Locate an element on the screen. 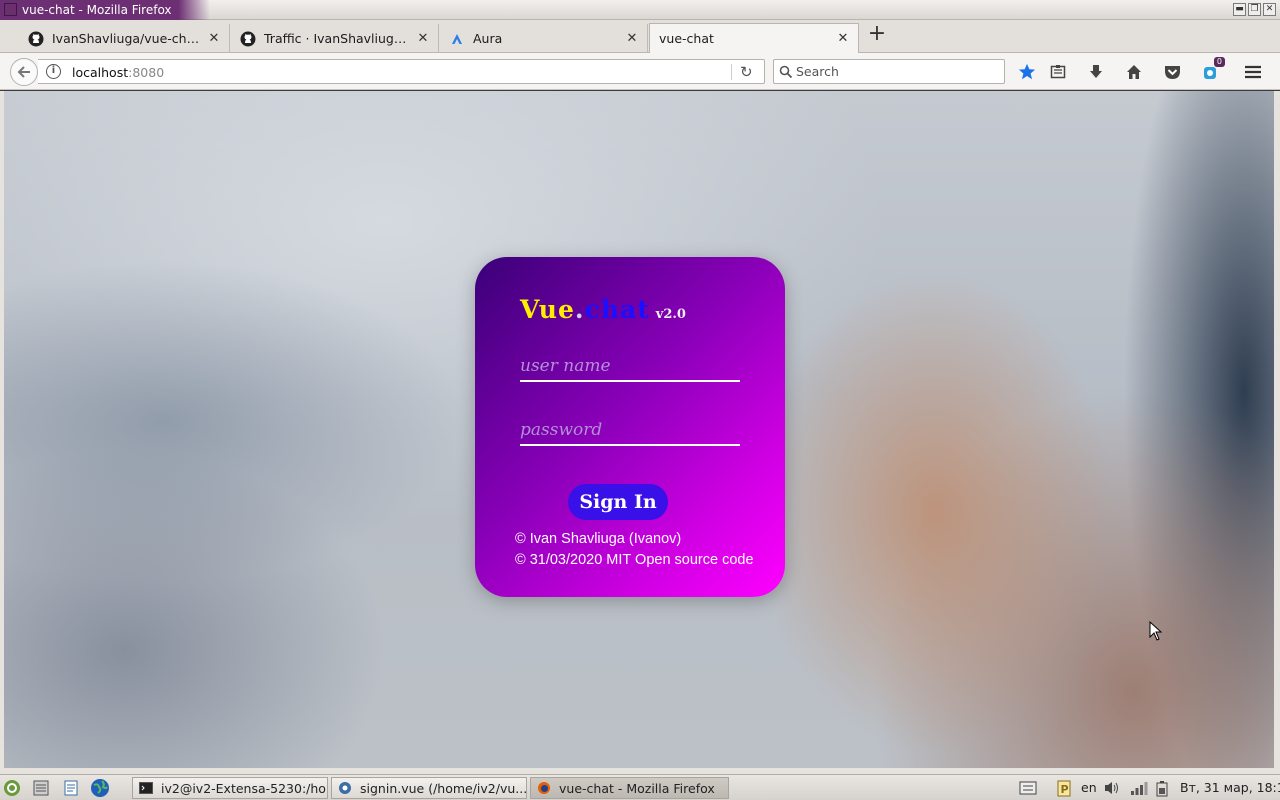 This screenshot has height=800, width=1280. url-separator is located at coordinates (731, 72).